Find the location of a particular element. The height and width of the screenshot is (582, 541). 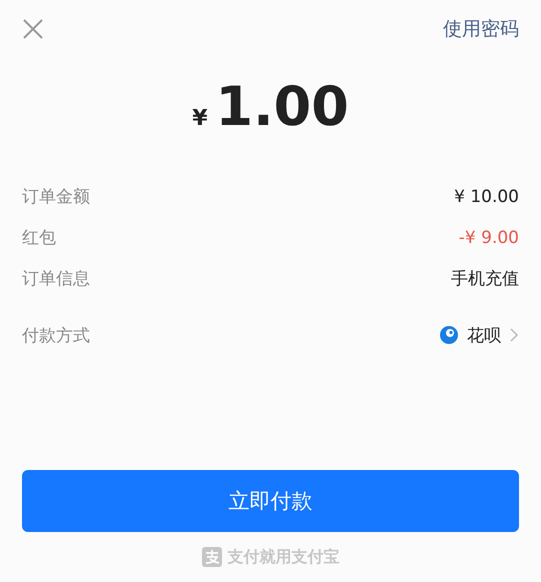

payment-amount: 1.00 is located at coordinates (282, 107).